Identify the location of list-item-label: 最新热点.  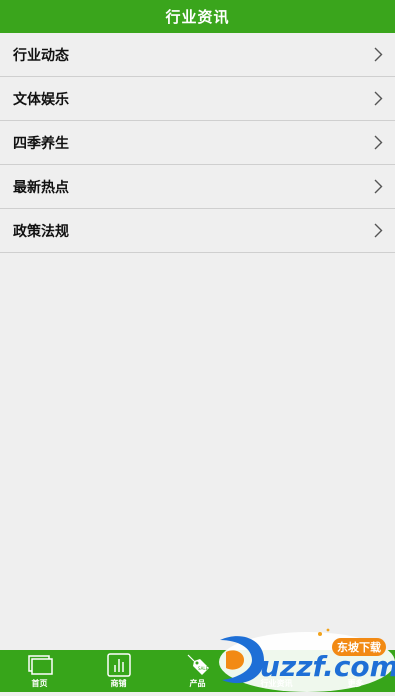
(41, 187).